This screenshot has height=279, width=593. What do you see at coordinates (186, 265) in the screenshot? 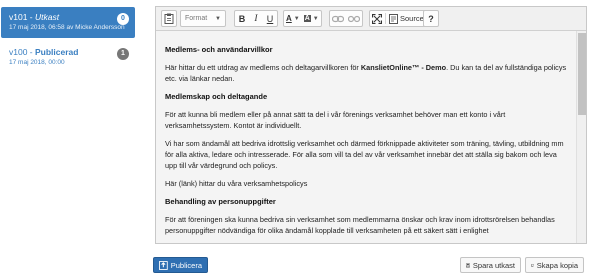
I see `publish-label: Publicera` at bounding box center [186, 265].